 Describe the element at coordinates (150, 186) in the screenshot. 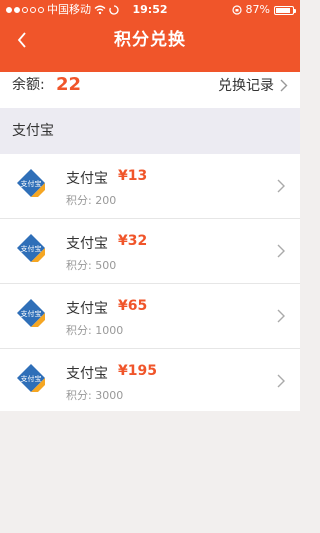

I see `reward-item: 支付宝 支付宝 ¥13 积分: 200` at that location.